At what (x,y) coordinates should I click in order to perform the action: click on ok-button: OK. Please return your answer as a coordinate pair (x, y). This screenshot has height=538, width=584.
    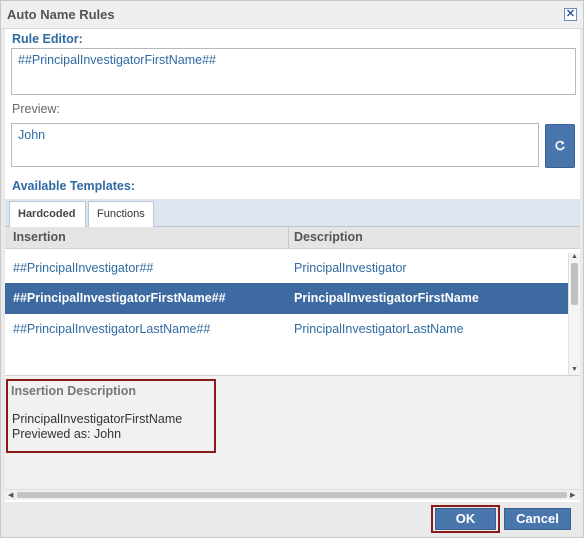
    Looking at the image, I should click on (465, 519).